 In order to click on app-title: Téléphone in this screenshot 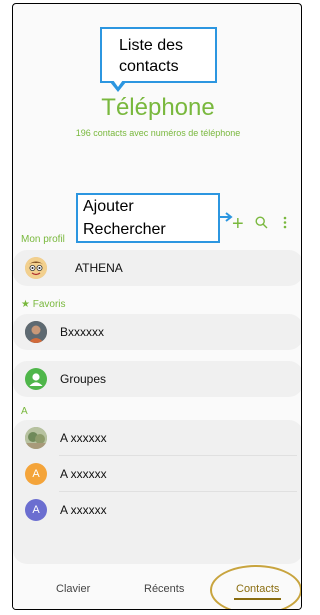, I will do `click(158, 107)`.